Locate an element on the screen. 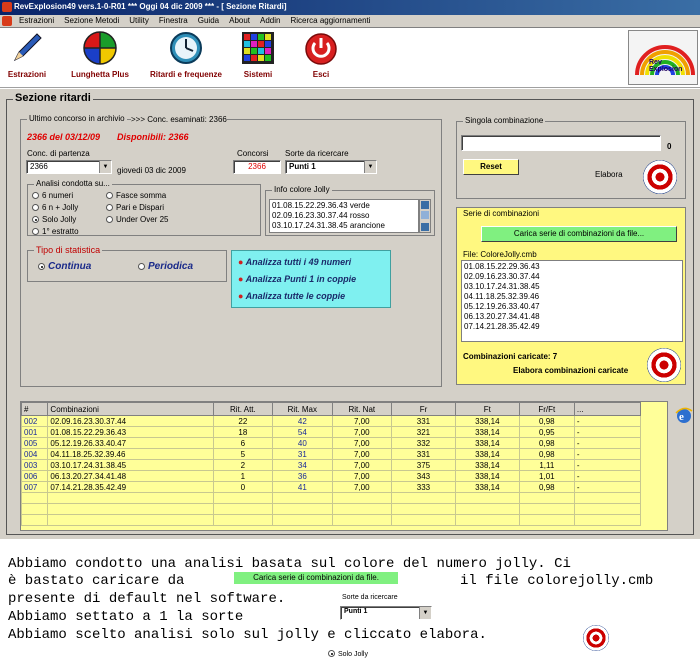 The image size is (700, 666). jolly-scrollbar is located at coordinates (425, 216).